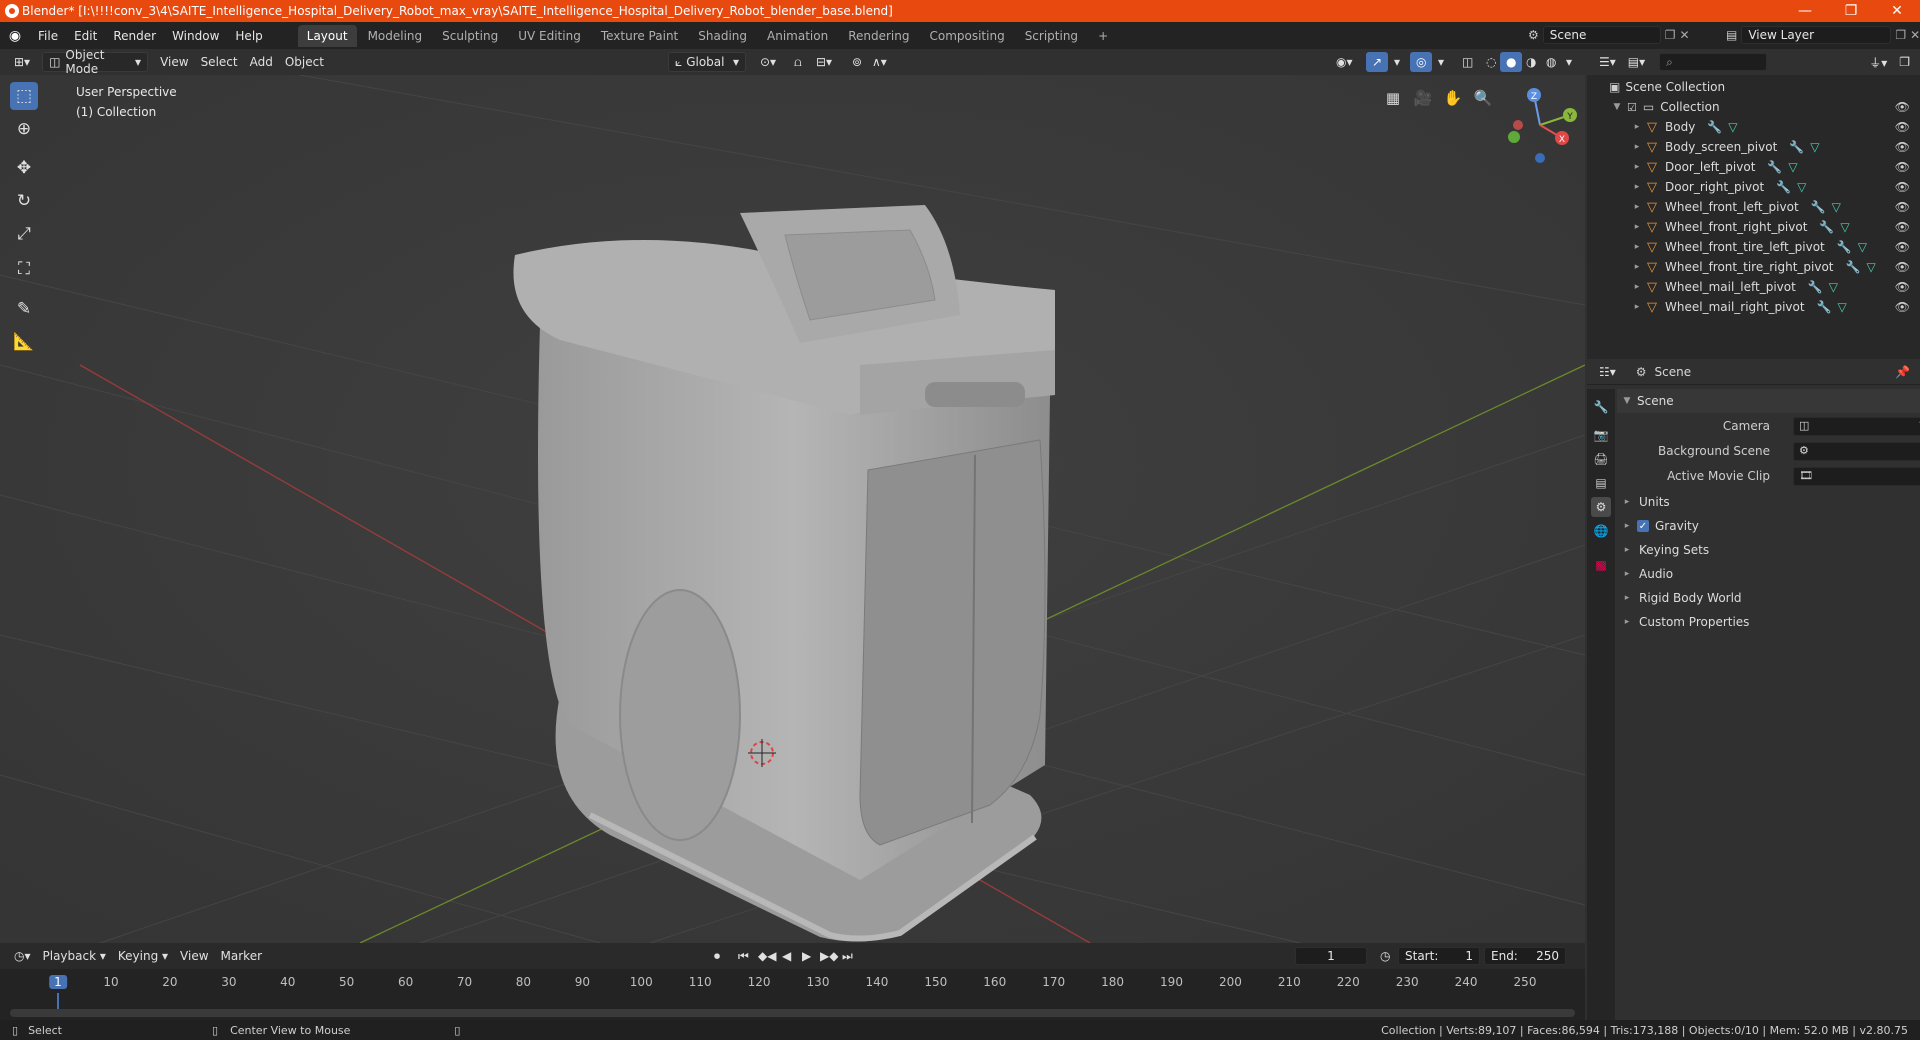  I want to click on property-panel-header: ▸ Units, so click(1768, 502).